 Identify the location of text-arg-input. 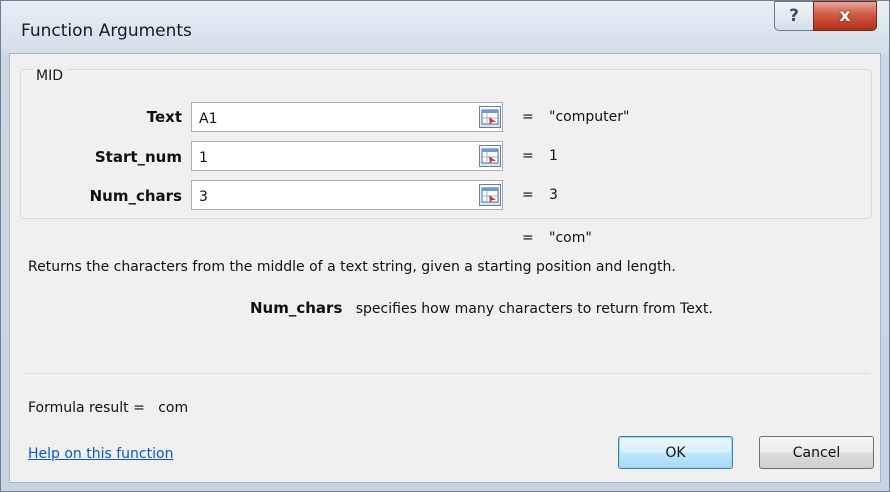
(347, 117).